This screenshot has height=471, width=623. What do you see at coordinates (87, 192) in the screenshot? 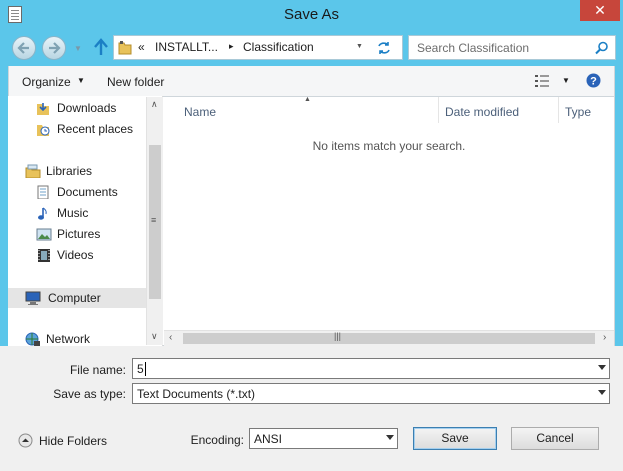
I see `nav-label: Documents` at bounding box center [87, 192].